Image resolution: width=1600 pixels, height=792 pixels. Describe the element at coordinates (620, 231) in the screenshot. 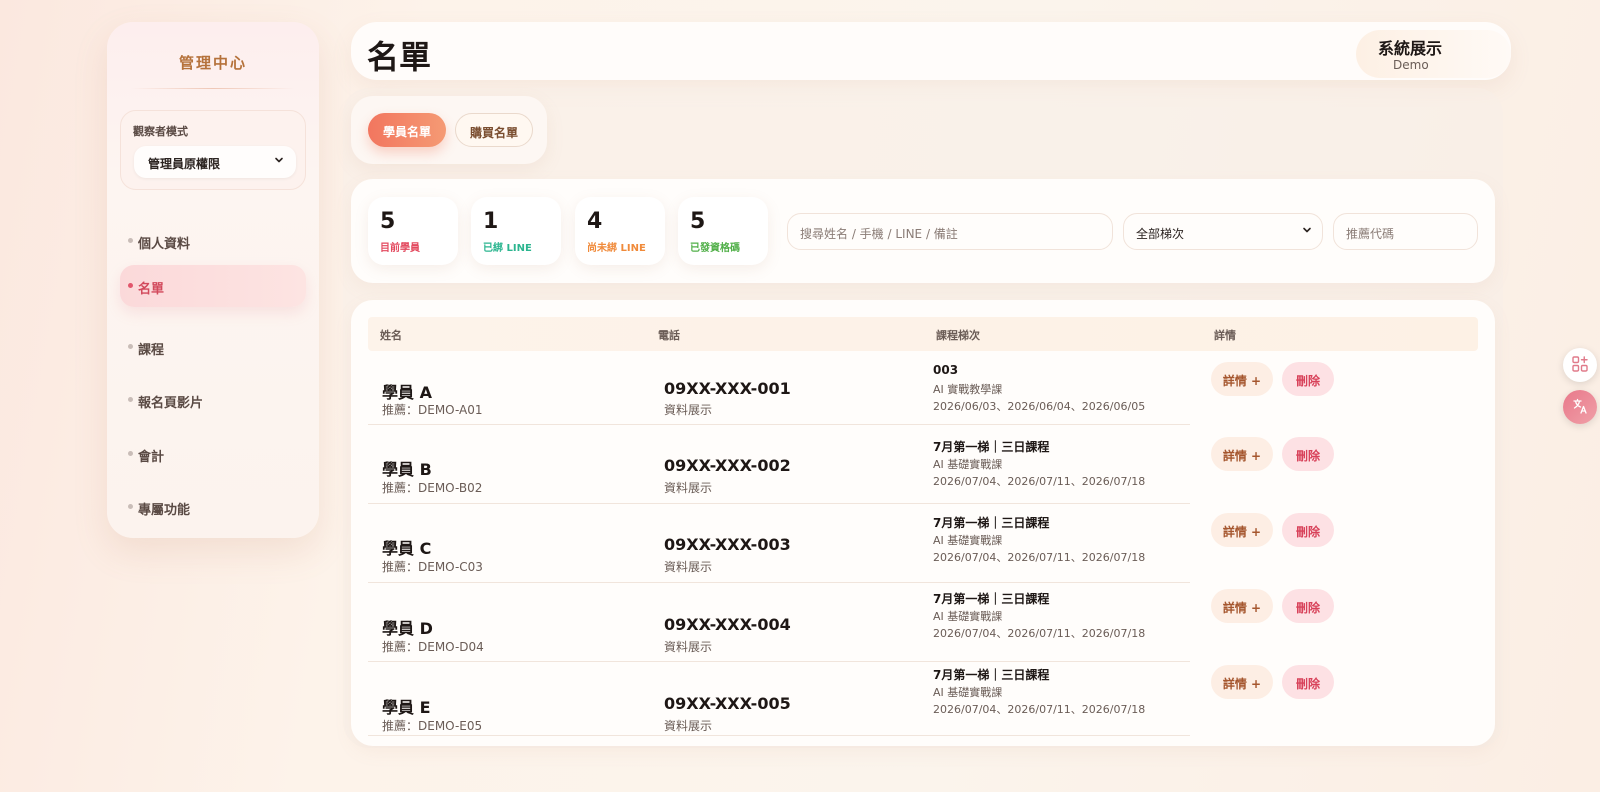

I see `stat-card-line-unbound: 4 尚未綁 LINE` at that location.